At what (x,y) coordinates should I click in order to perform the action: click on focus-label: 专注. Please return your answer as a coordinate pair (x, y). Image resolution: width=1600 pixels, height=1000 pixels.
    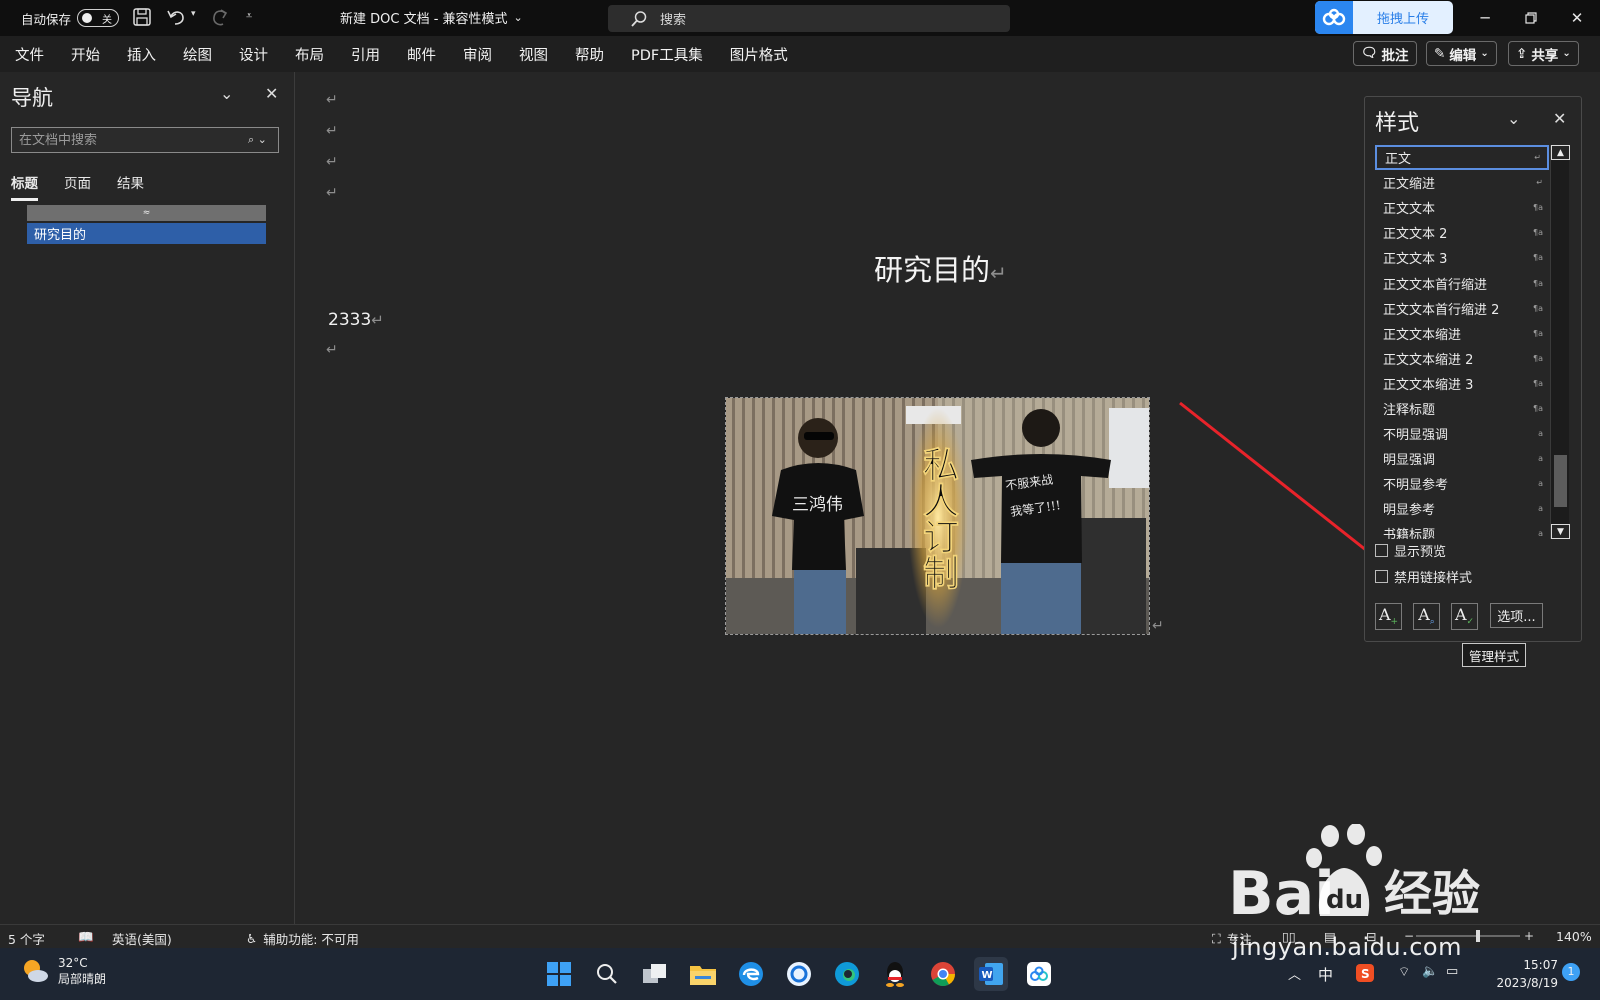
    Looking at the image, I should click on (1239, 939).